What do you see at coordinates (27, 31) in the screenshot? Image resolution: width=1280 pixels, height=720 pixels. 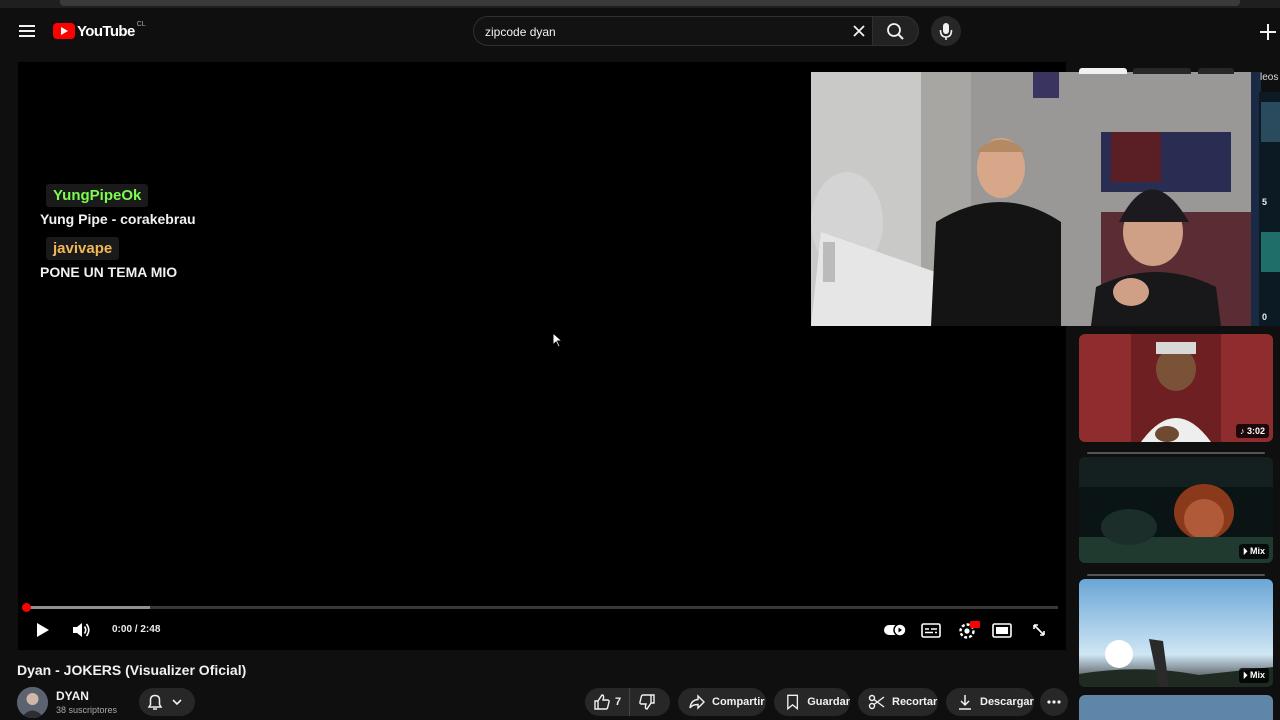 I see `menu-icon` at bounding box center [27, 31].